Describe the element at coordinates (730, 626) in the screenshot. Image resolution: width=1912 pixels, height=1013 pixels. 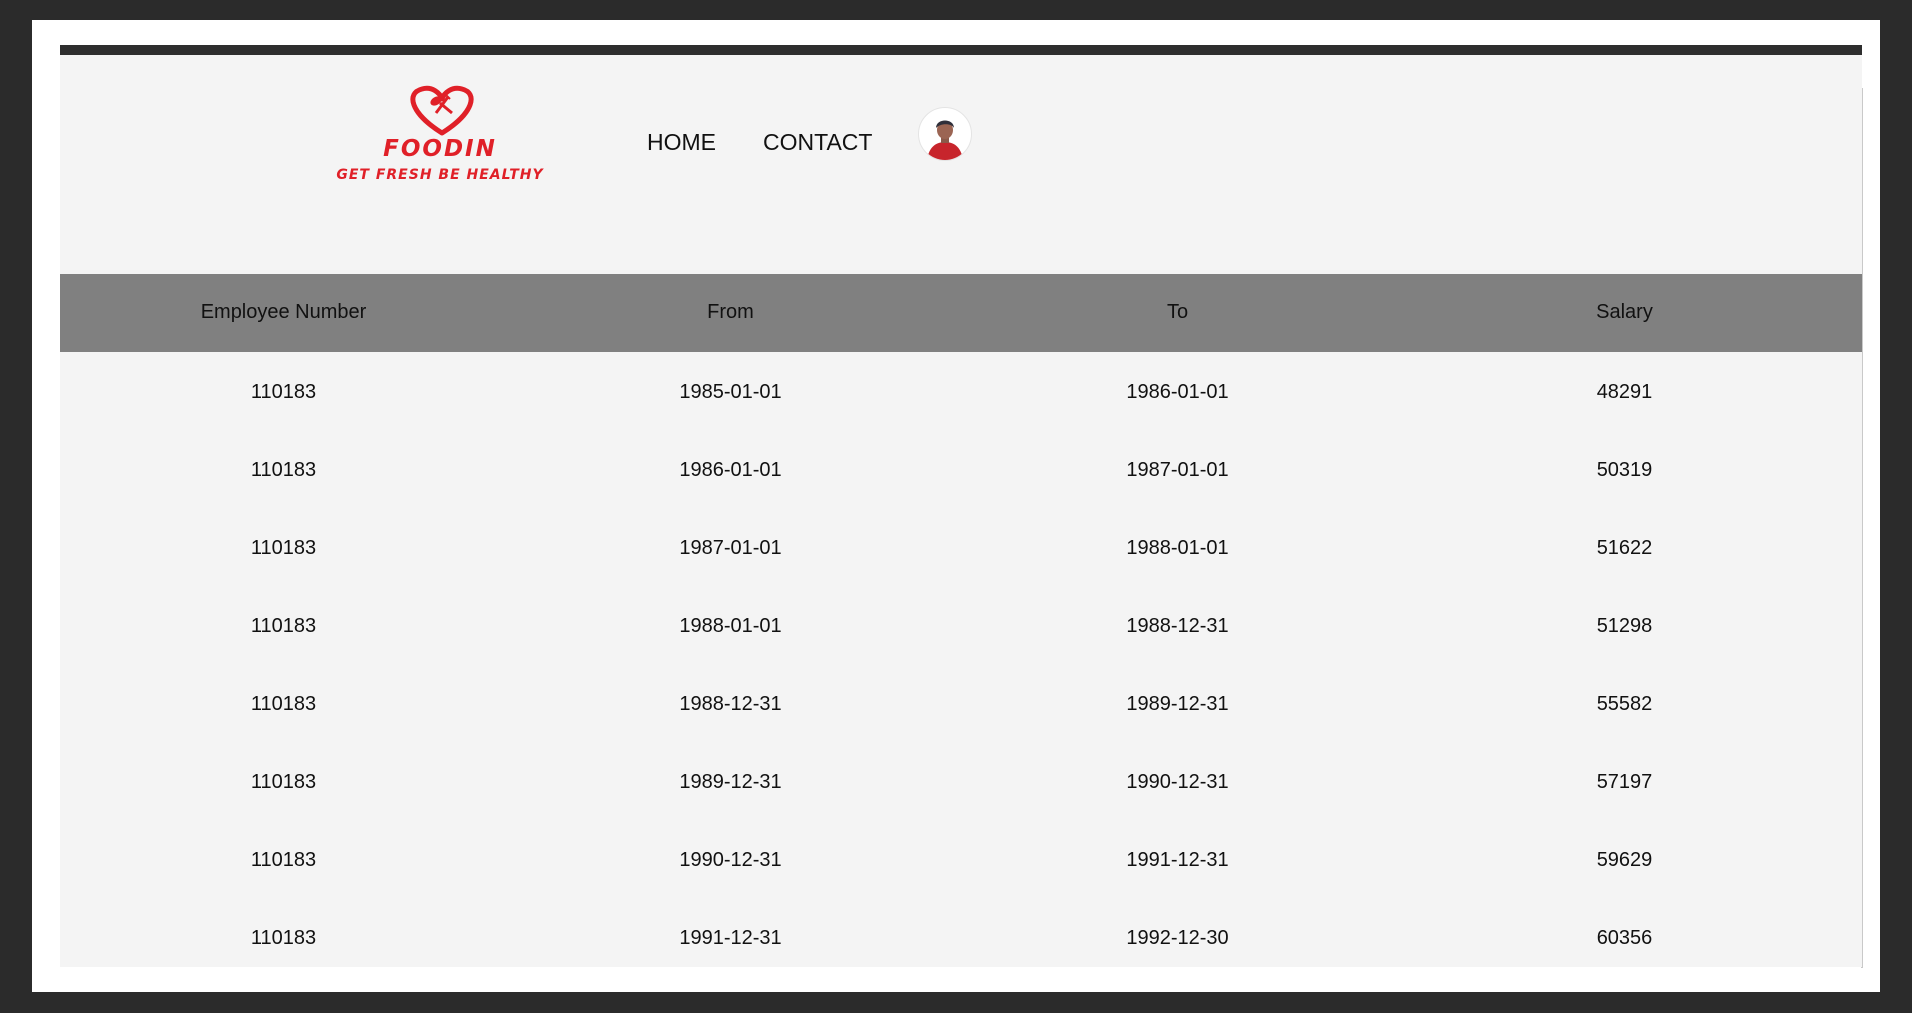
I see `cell-from: 1988-01-01` at that location.